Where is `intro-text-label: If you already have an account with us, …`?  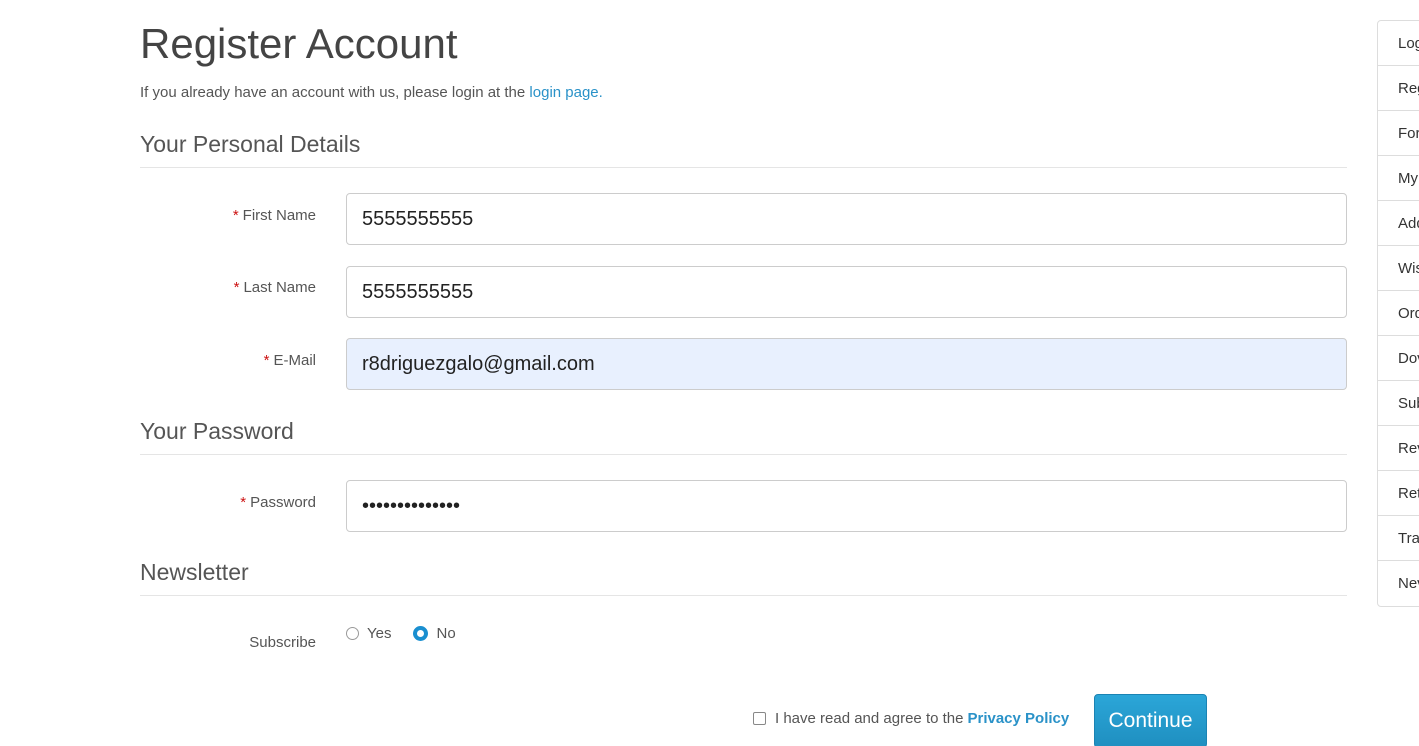 intro-text-label: If you already have an account with us, … is located at coordinates (335, 92).